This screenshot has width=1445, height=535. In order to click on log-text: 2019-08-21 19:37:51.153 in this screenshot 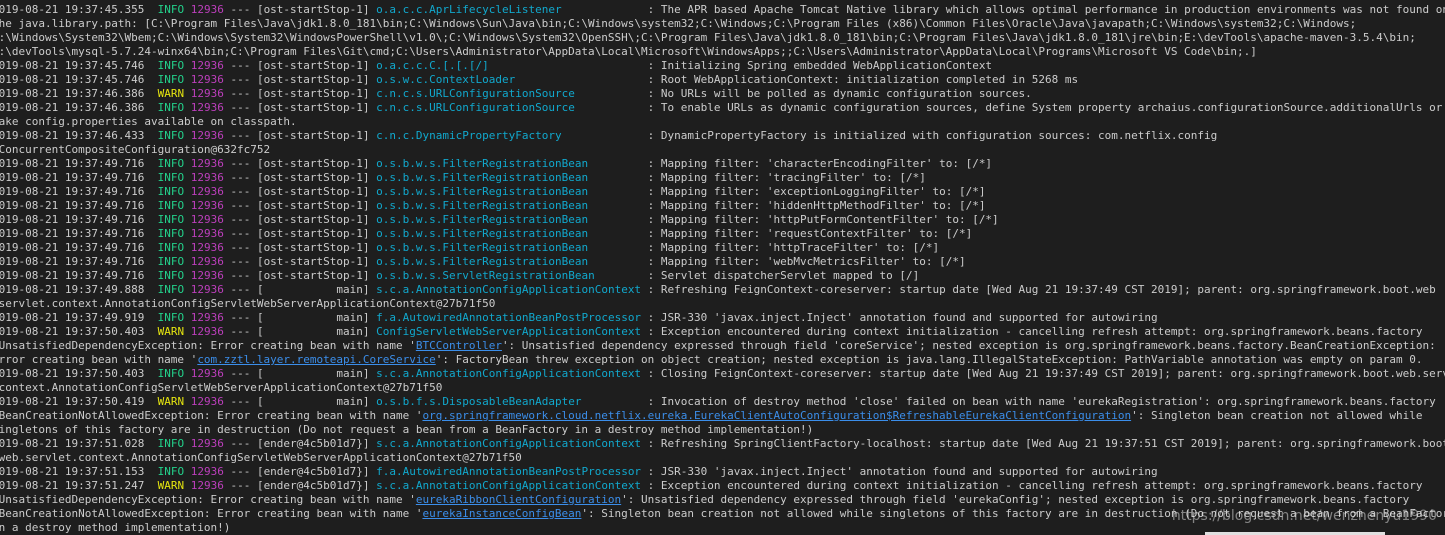, I will do `click(79, 471)`.